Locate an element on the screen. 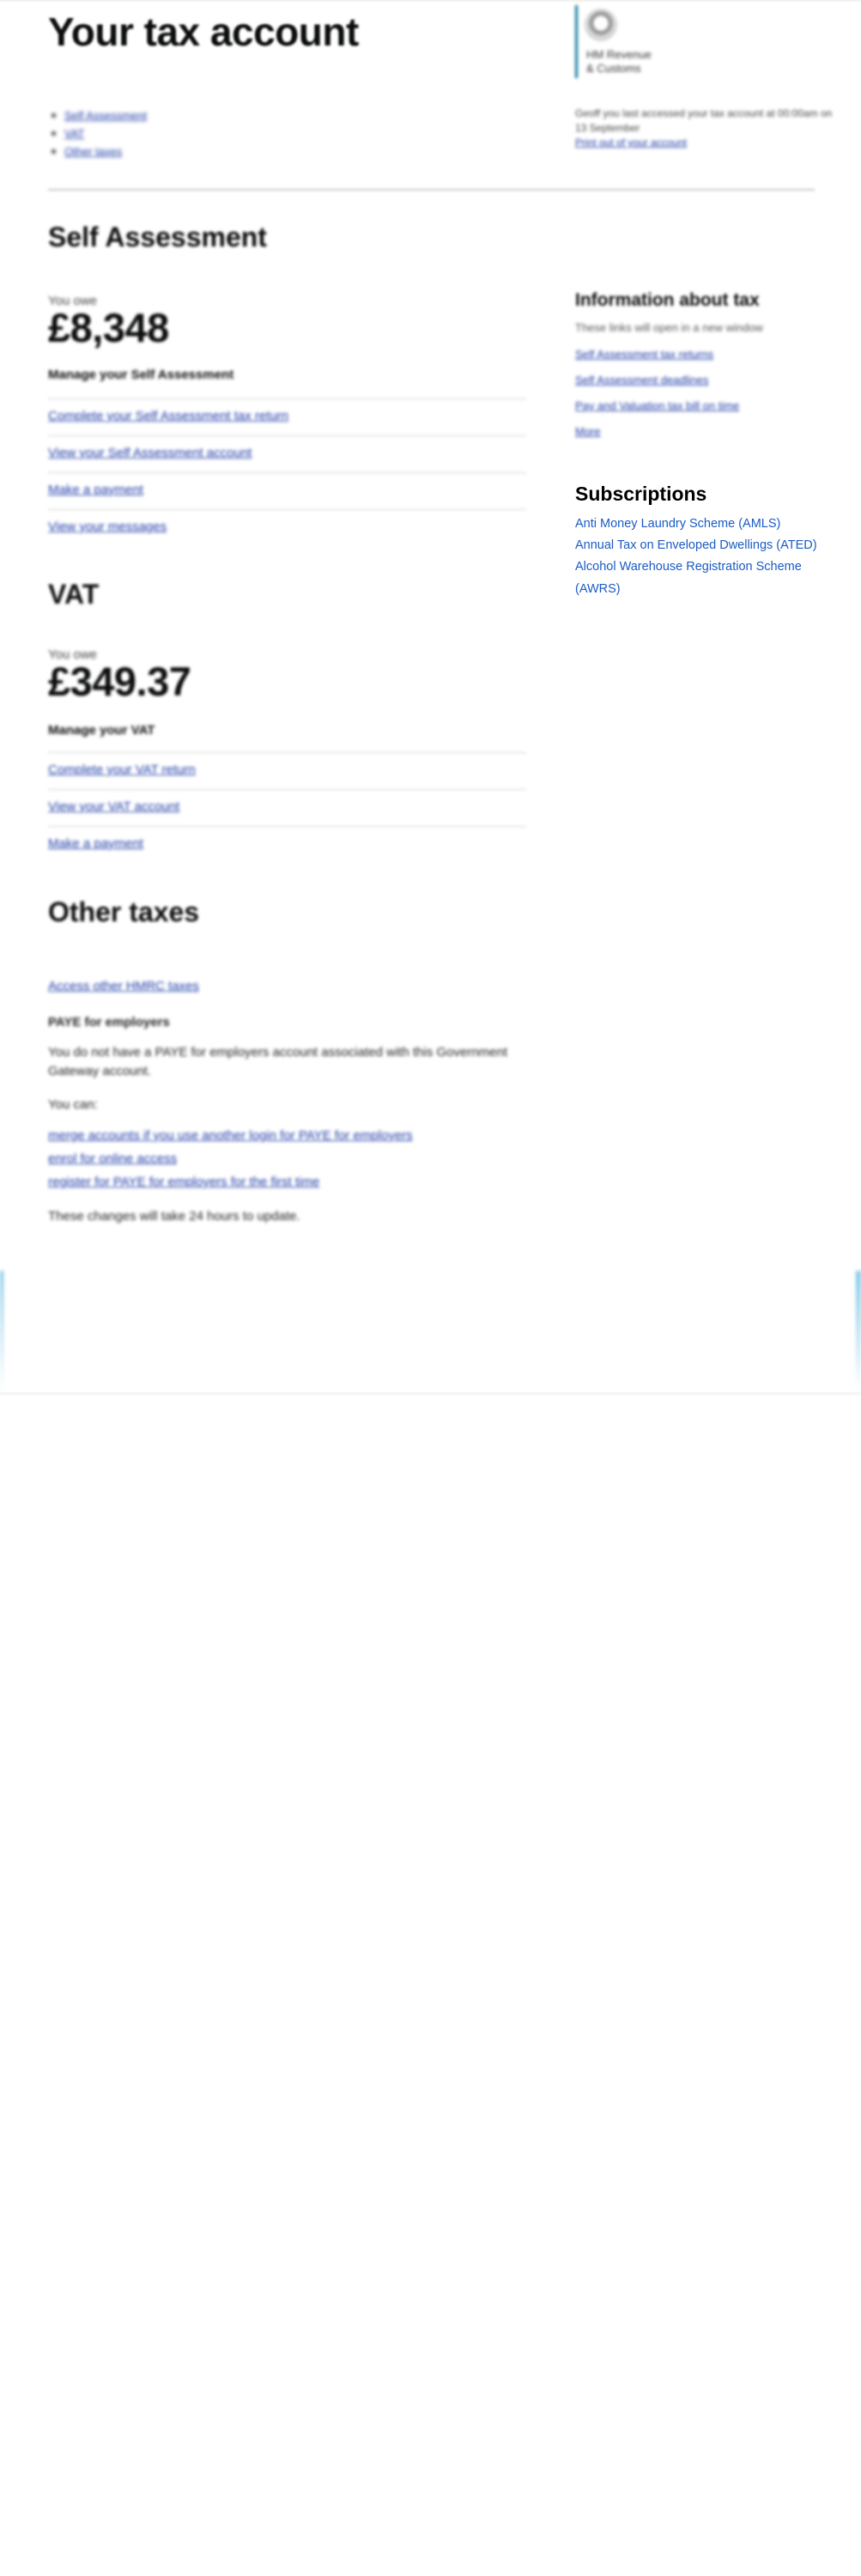 The image size is (861, 2576). view-messages-link: View your messages is located at coordinates (107, 526).